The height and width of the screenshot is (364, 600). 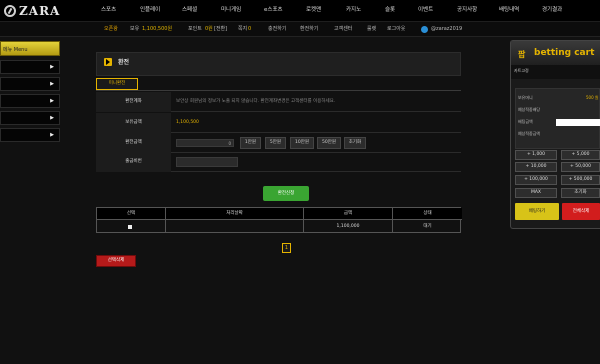 I want to click on account-label: 환전계좌, so click(x=133, y=102).